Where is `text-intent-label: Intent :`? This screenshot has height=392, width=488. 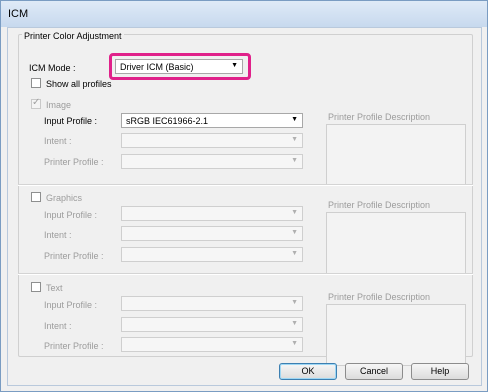
text-intent-label: Intent : is located at coordinates (58, 326).